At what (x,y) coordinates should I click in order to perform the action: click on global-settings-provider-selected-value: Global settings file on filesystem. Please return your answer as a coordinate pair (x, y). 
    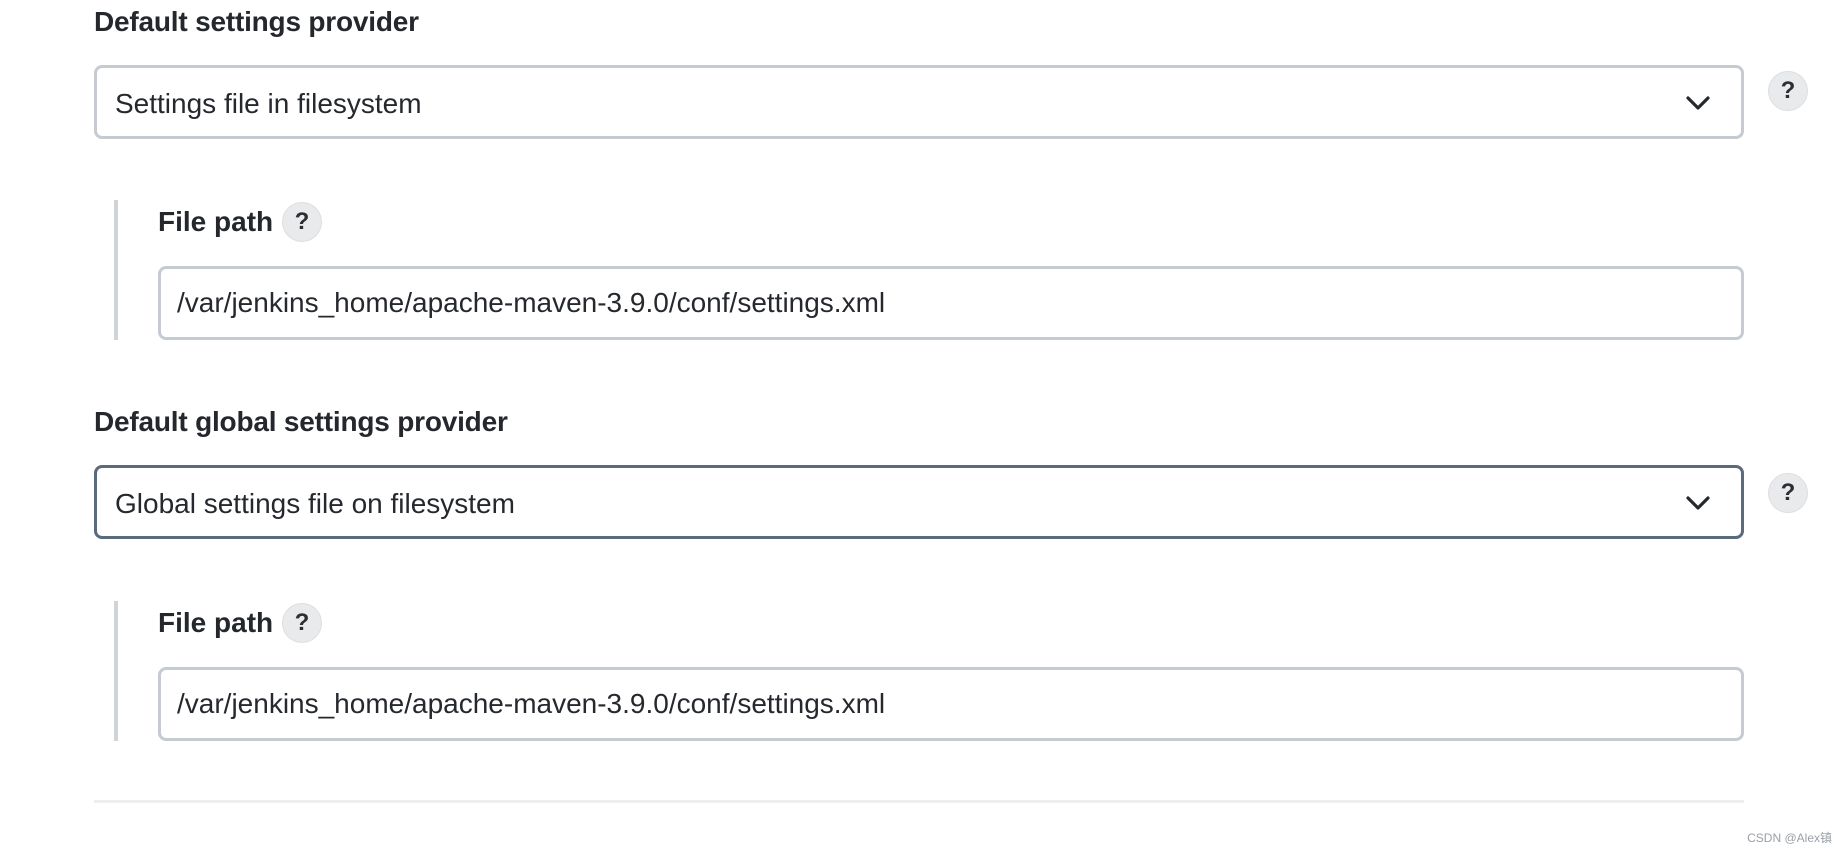
    Looking at the image, I should click on (315, 503).